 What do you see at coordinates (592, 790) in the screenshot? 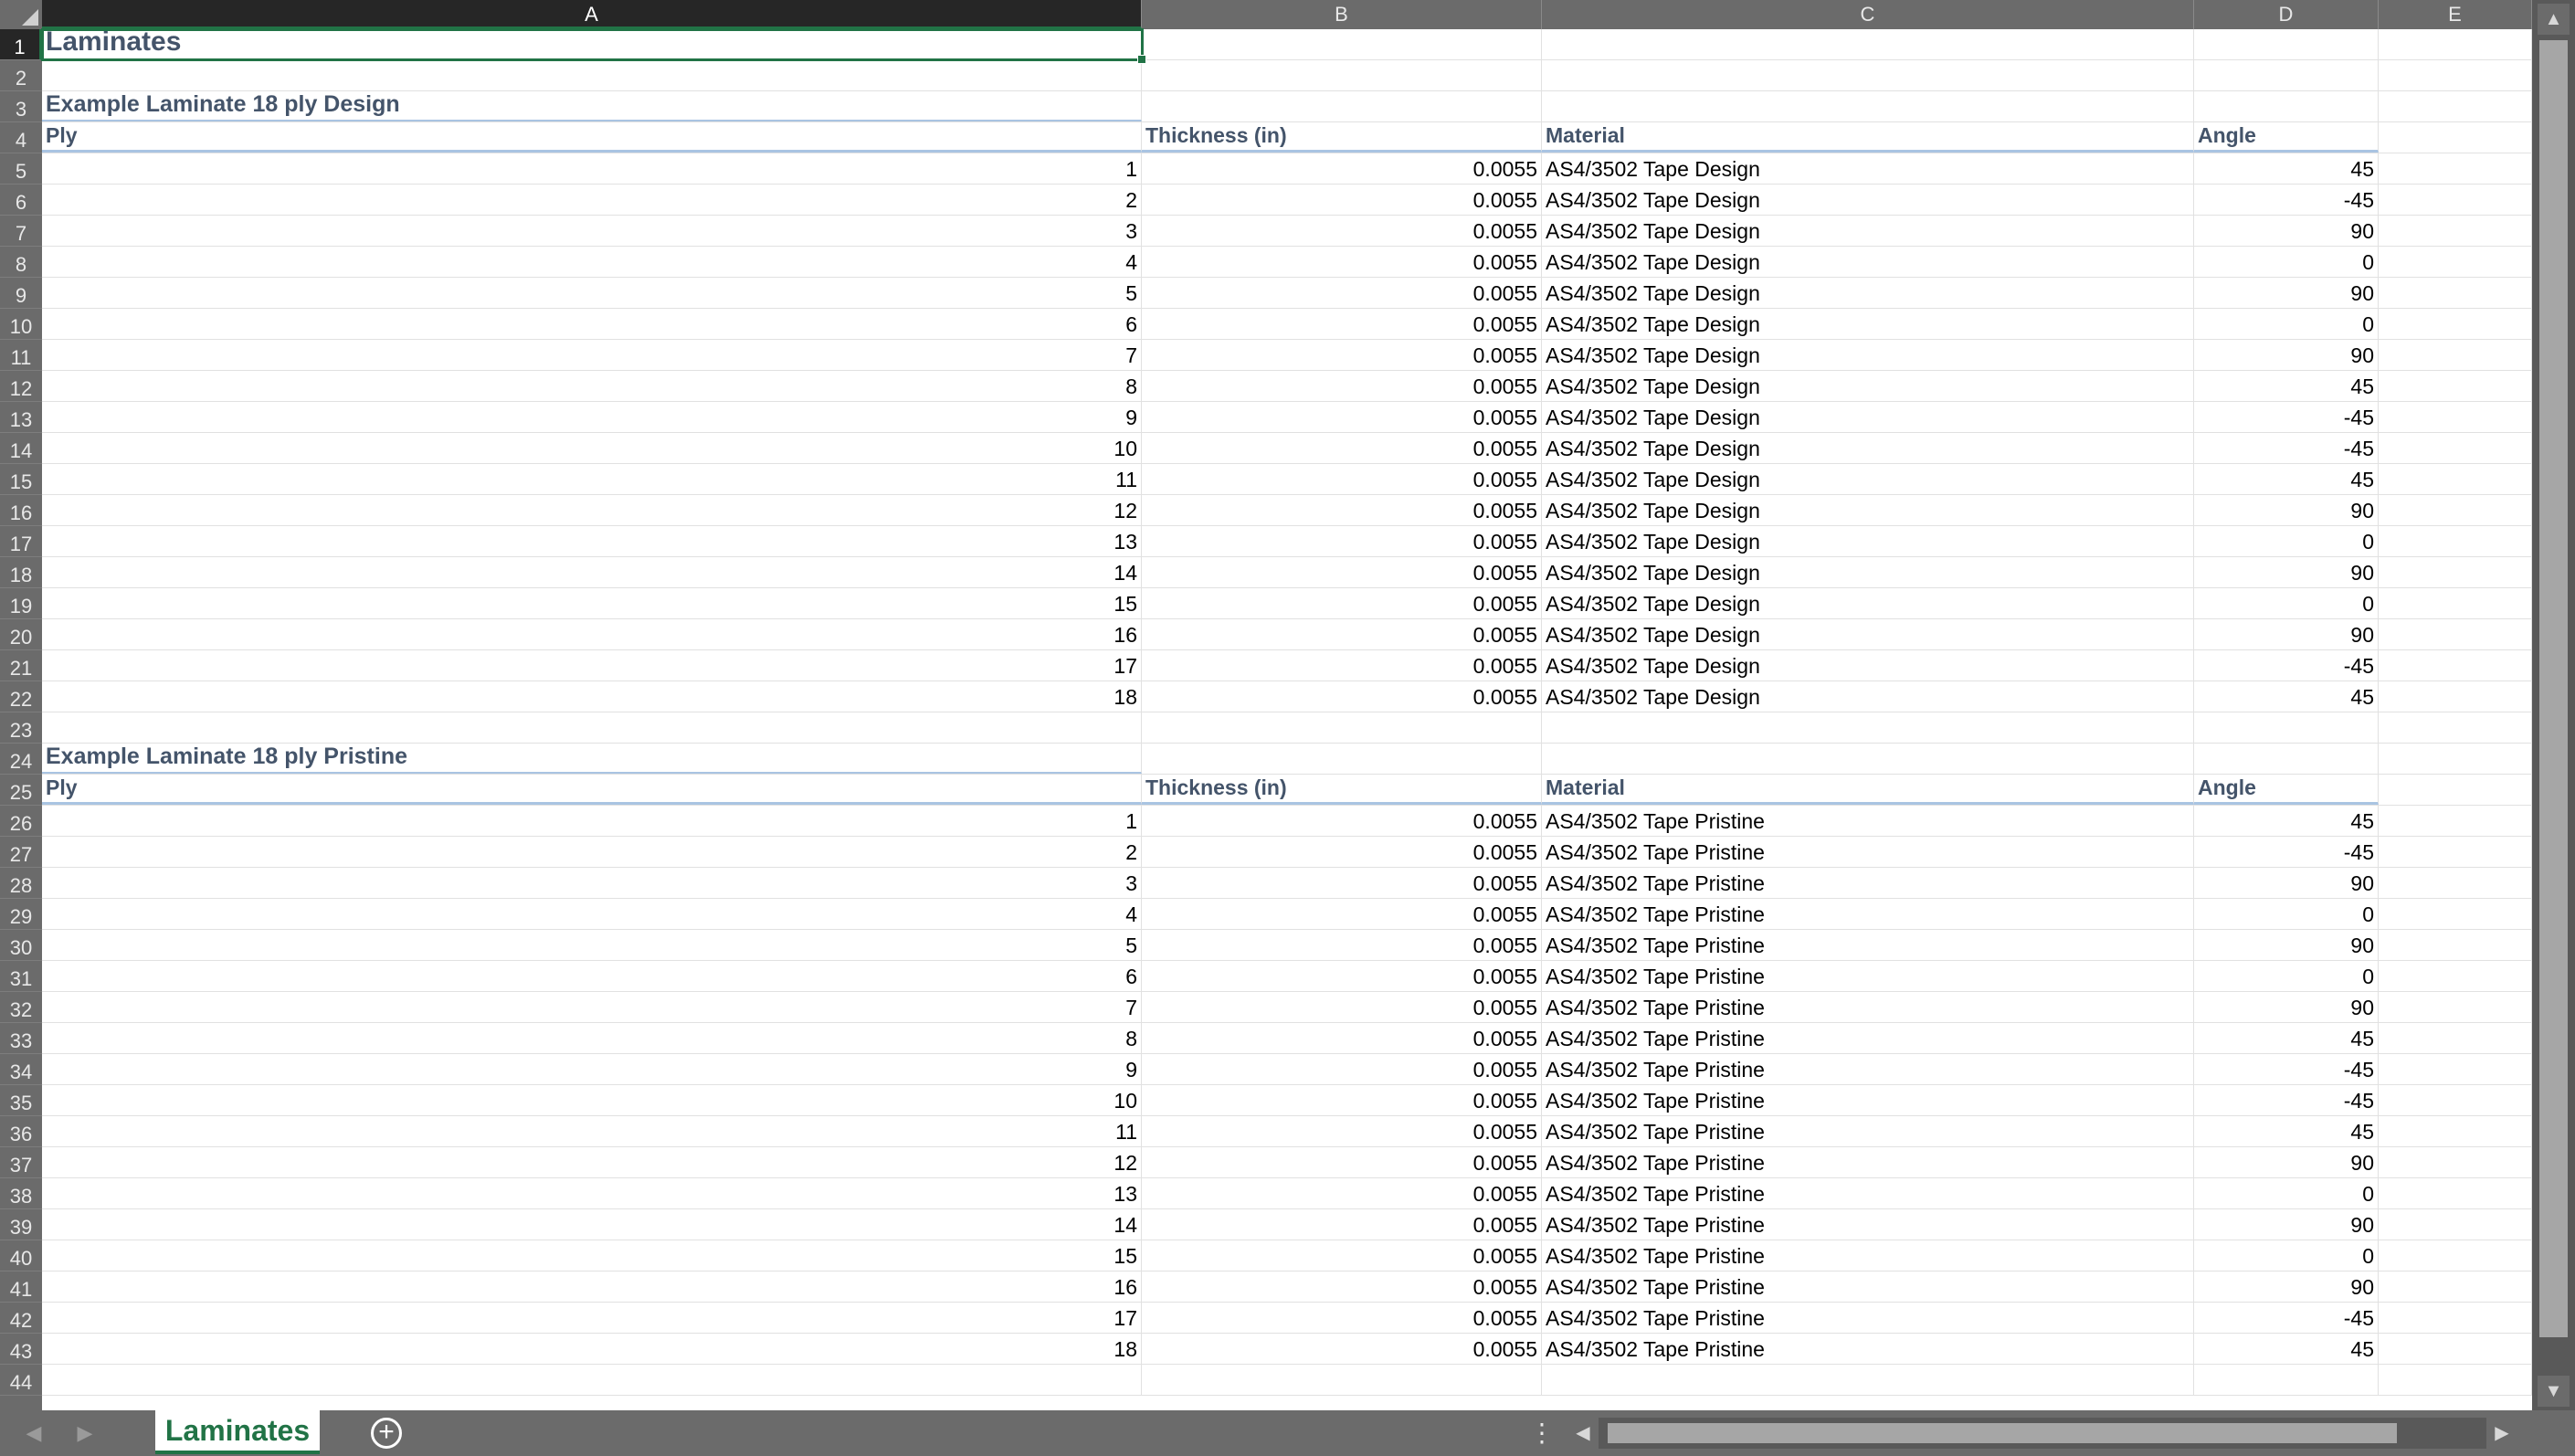
I see `cell-a25: Ply` at bounding box center [592, 790].